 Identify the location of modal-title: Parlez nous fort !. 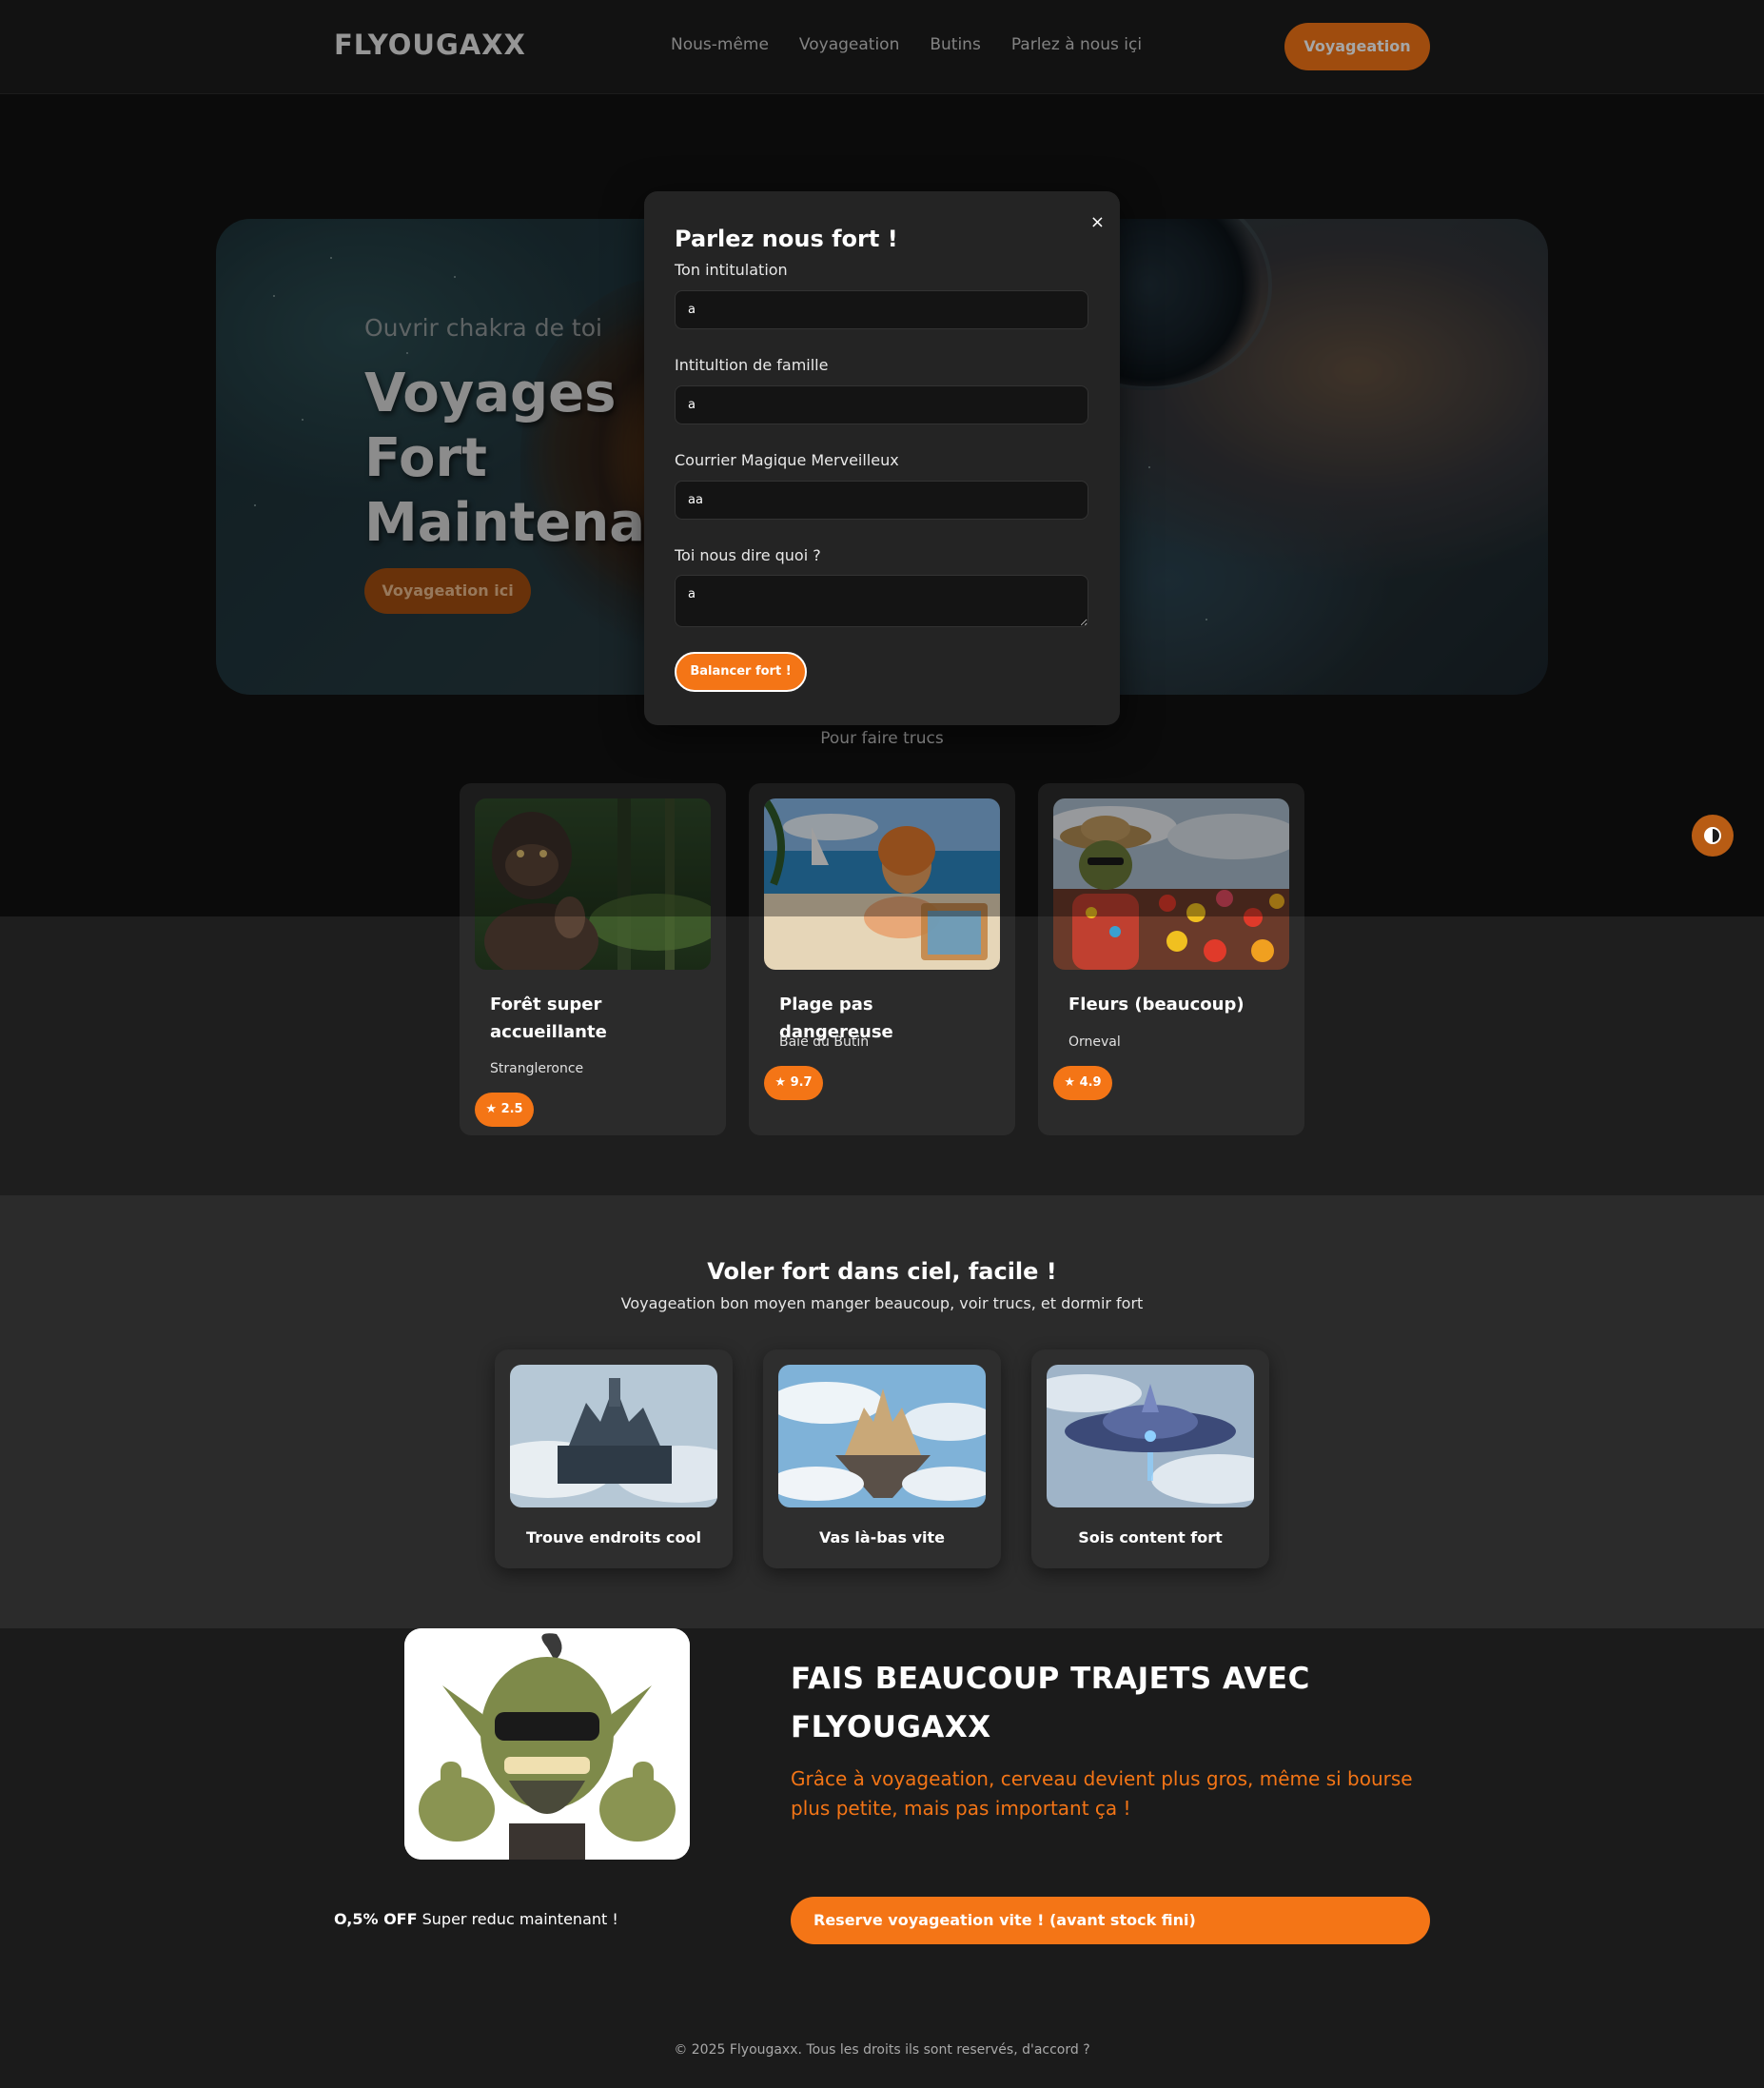
(786, 239).